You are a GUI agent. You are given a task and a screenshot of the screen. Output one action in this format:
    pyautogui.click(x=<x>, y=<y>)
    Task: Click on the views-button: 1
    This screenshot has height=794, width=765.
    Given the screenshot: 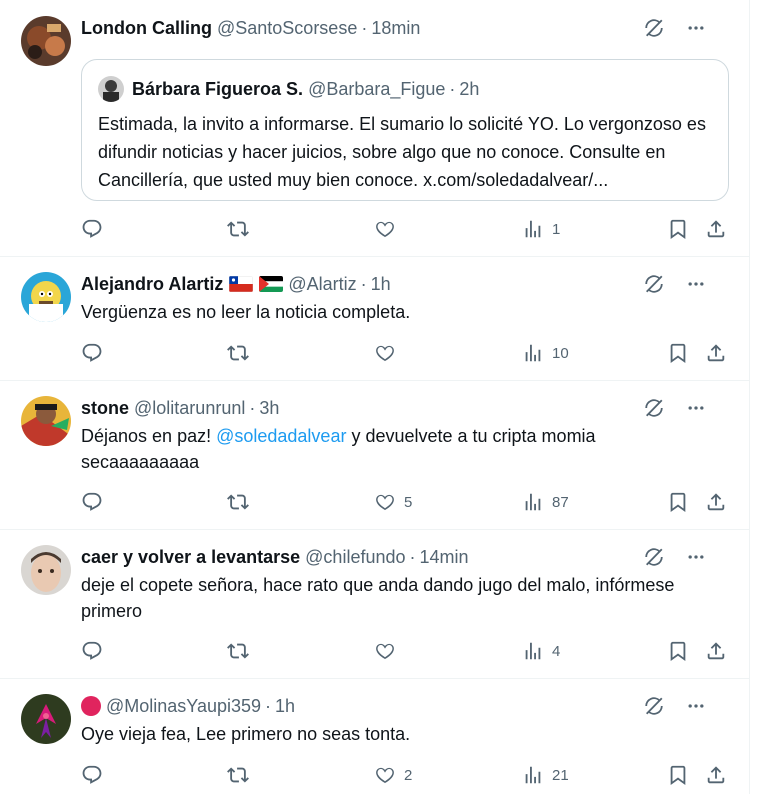 What is the action you would take?
    pyautogui.click(x=541, y=229)
    